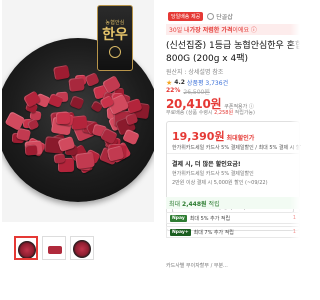  I want to click on max-point-value: 2,448원, so click(194, 204).